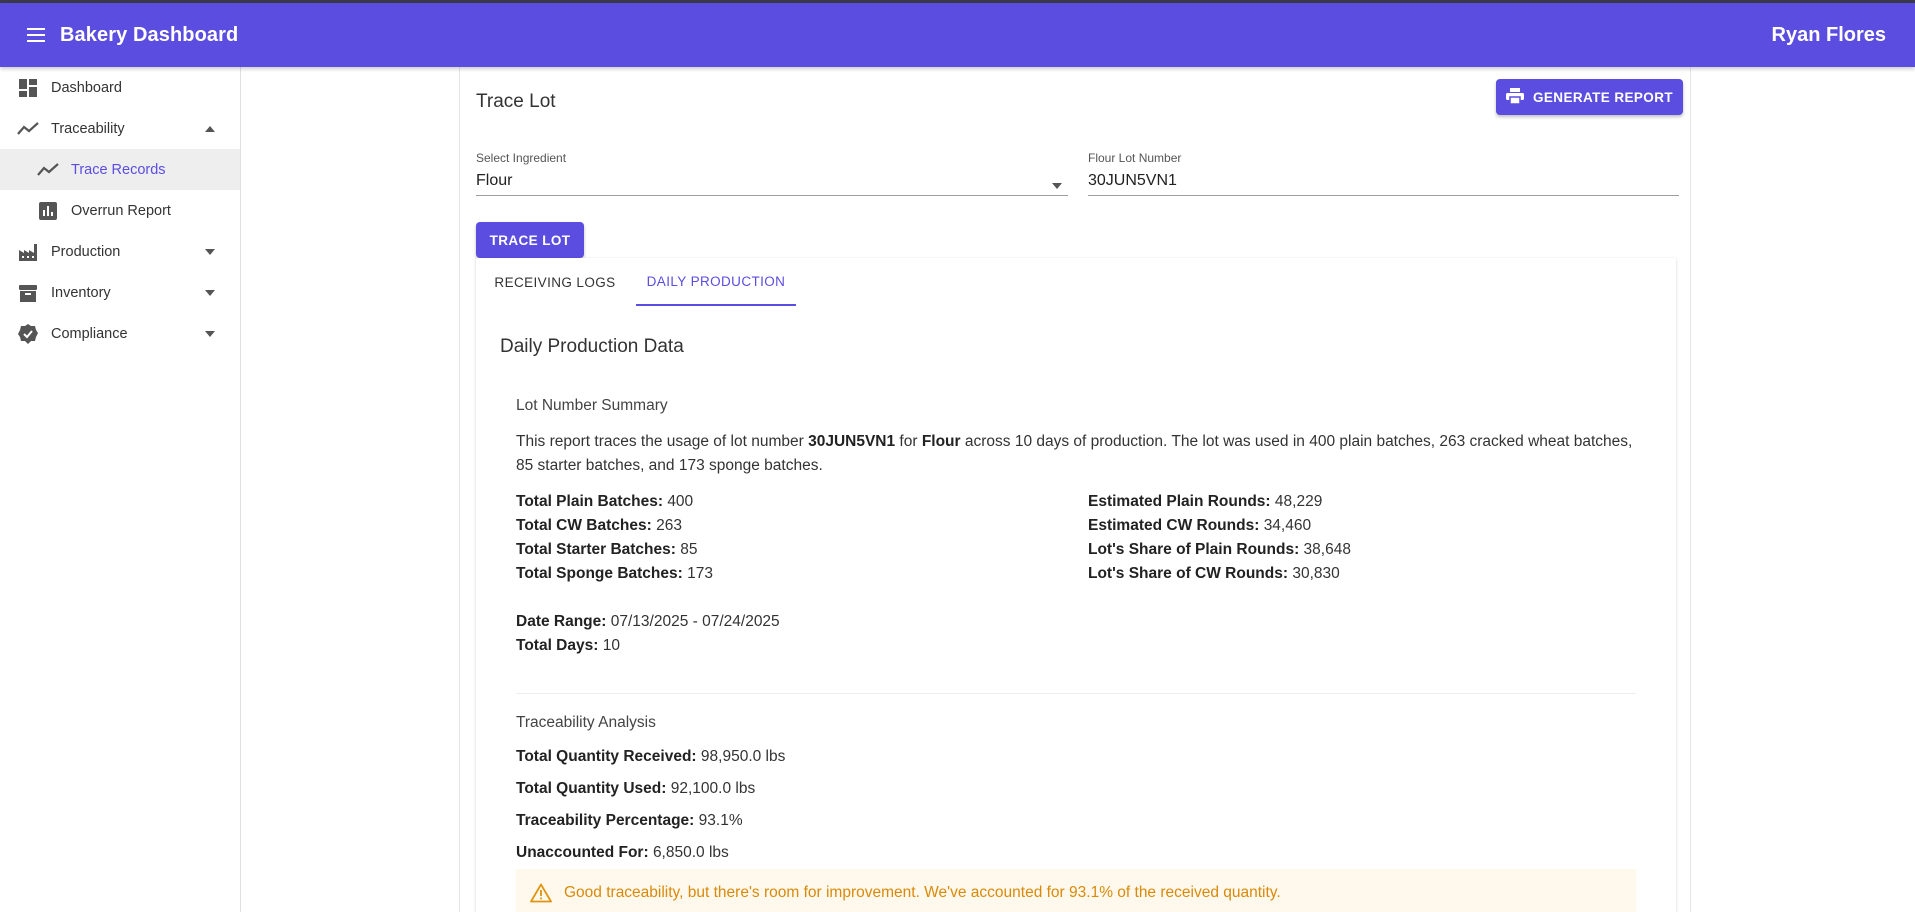  What do you see at coordinates (720, 820) in the screenshot?
I see `stat-value: 93.1%` at bounding box center [720, 820].